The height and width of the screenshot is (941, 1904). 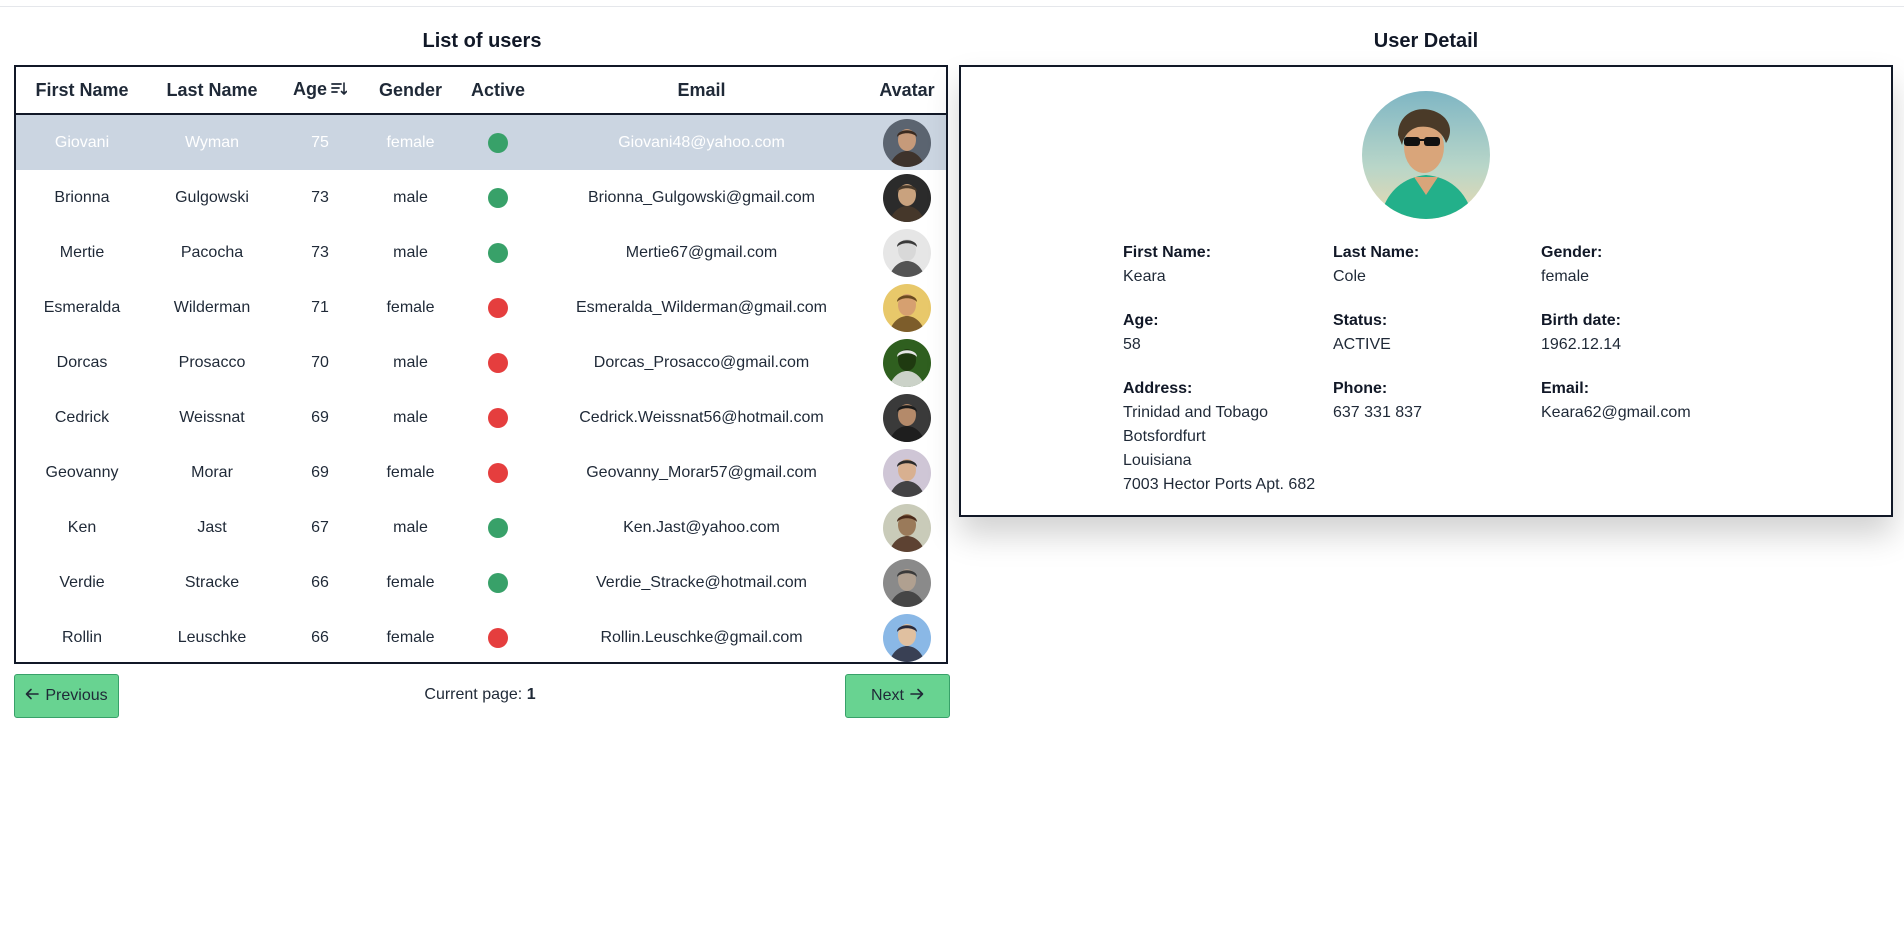 What do you see at coordinates (481, 527) in the screenshot?
I see `table-row: Ken Jast 67 male Ken.Jast@yahoo.com` at bounding box center [481, 527].